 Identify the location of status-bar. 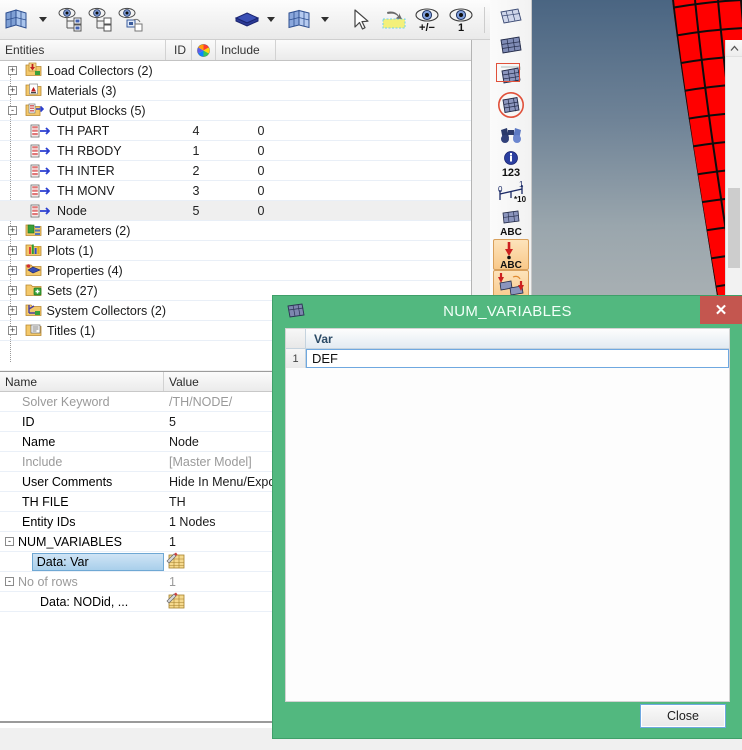
(136, 739).